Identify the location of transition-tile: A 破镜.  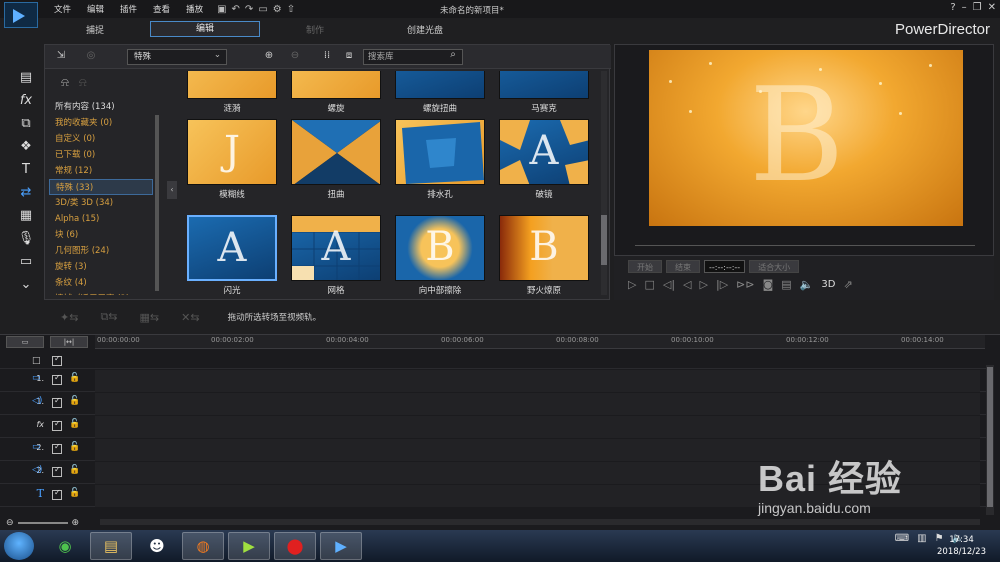
(544, 160).